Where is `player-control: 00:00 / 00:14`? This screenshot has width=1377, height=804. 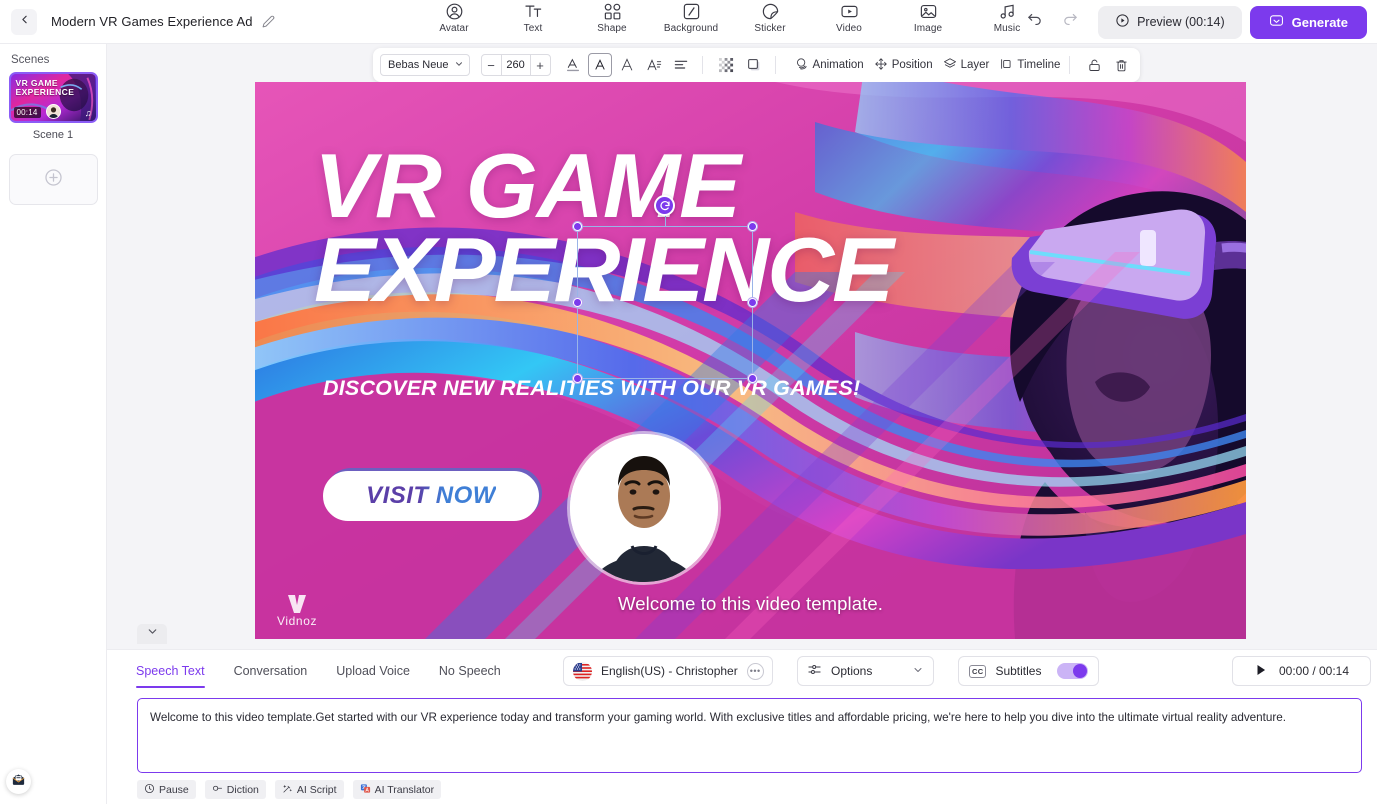 player-control: 00:00 / 00:14 is located at coordinates (1301, 671).